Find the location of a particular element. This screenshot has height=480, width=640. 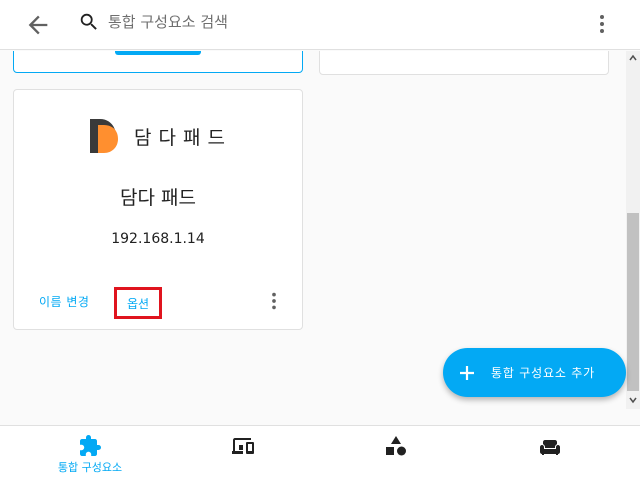

scroll-down-arrow-icon is located at coordinates (633, 400).